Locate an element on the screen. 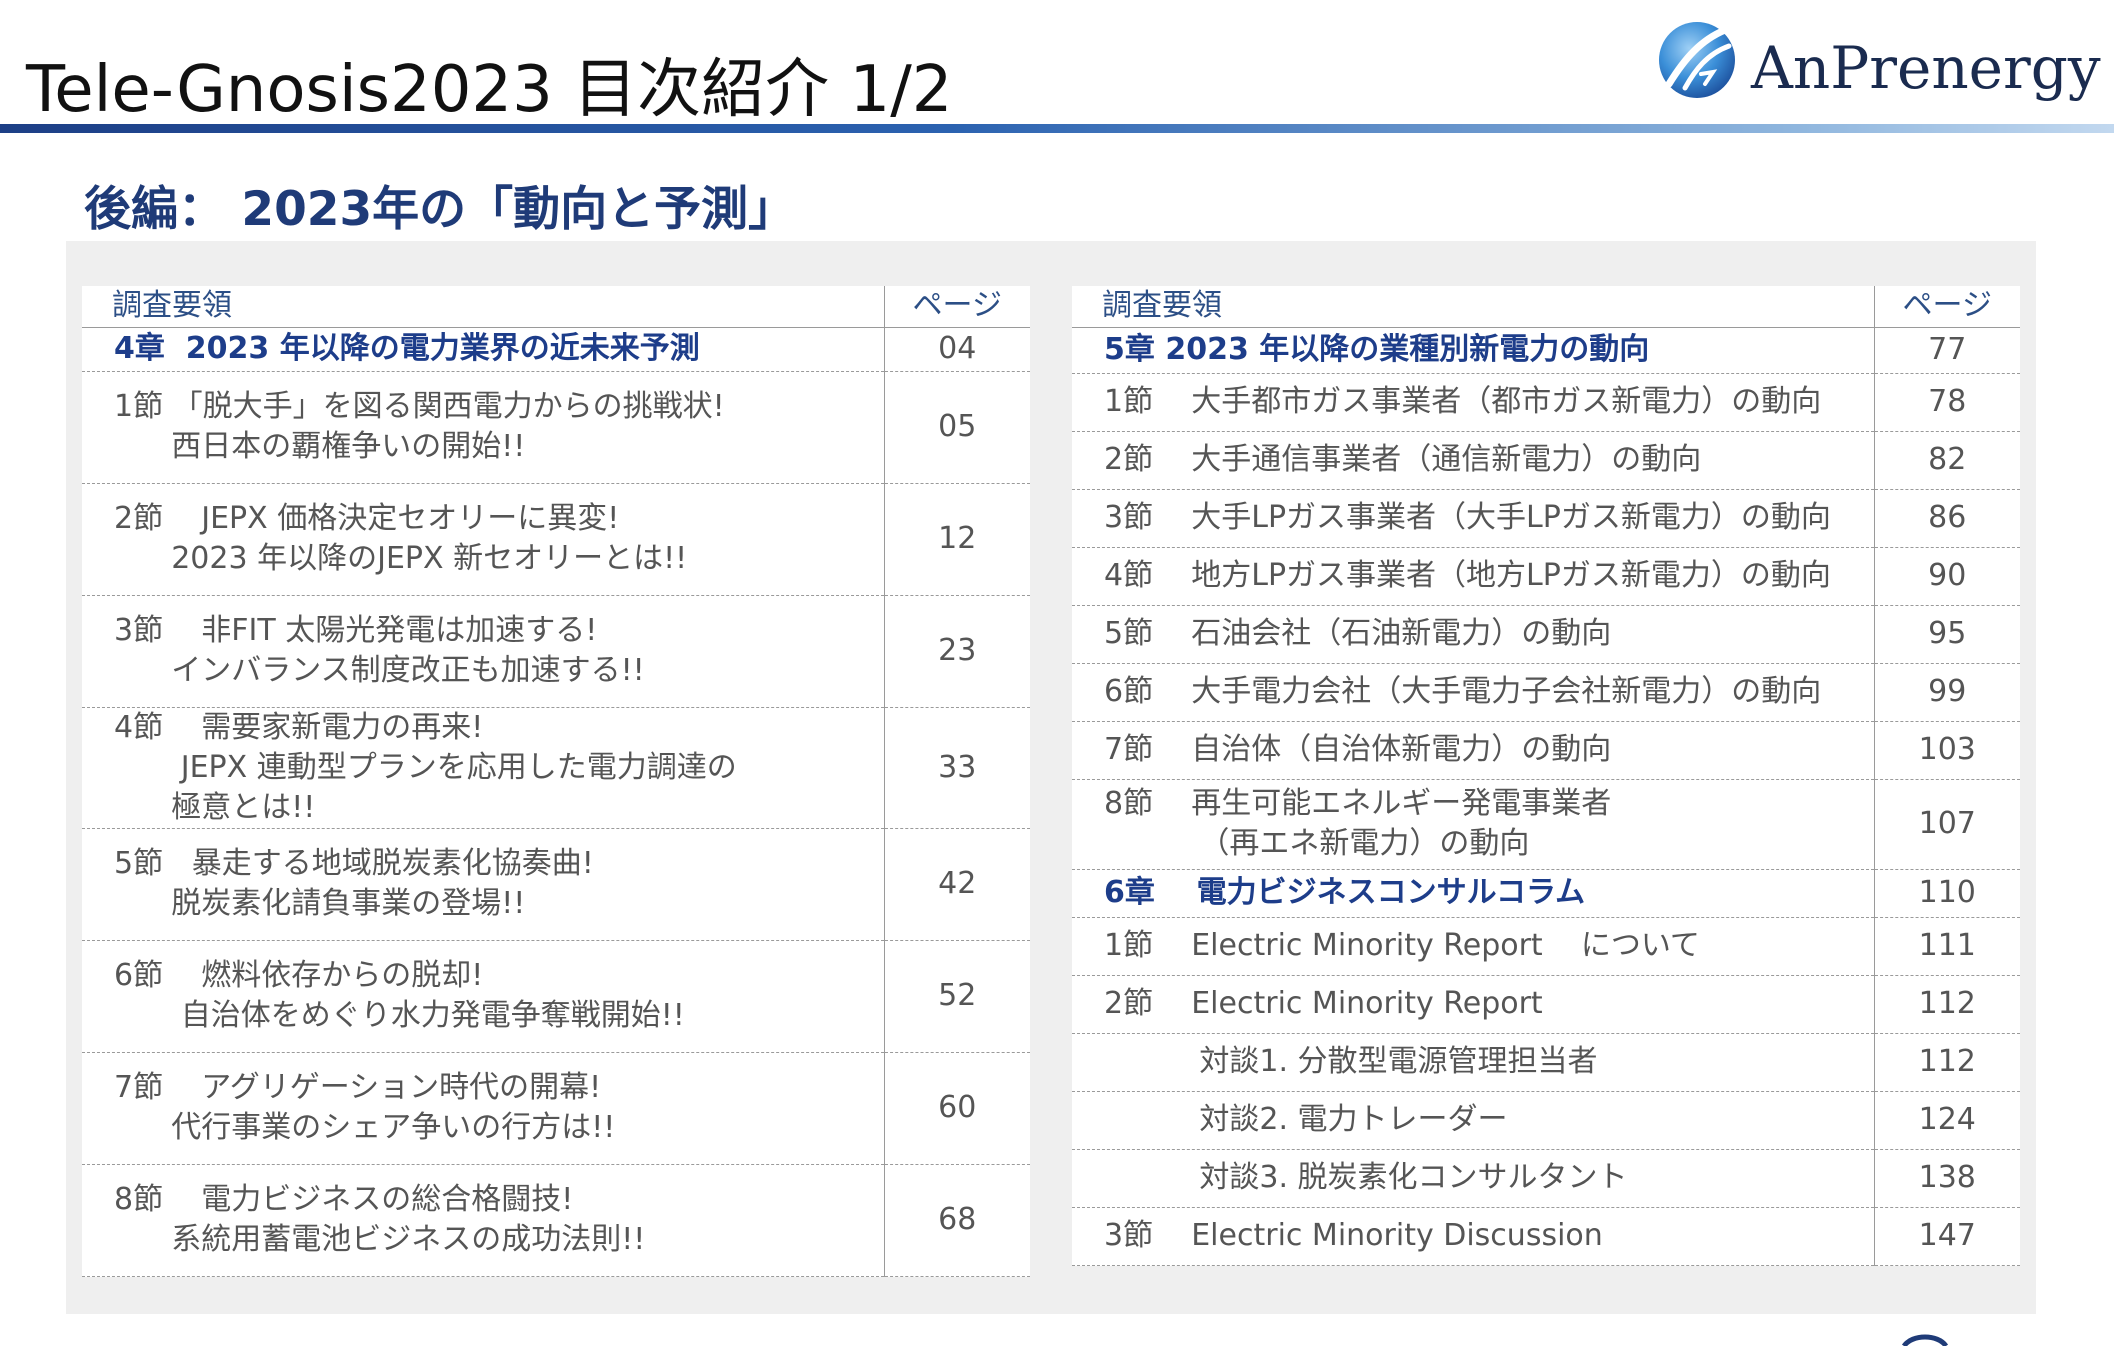  toc-entry-label: 5節 暴走する地域脱炭素化協奏曲! 脱炭素化請負事業の登場!! is located at coordinates (483, 884).